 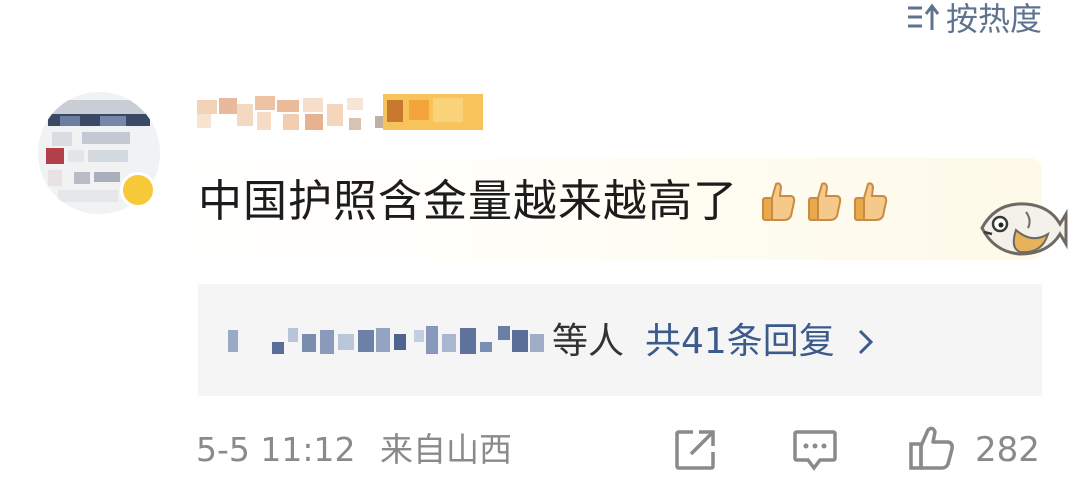 I want to click on reply-authors-suffix: 等人, so click(x=588, y=341).